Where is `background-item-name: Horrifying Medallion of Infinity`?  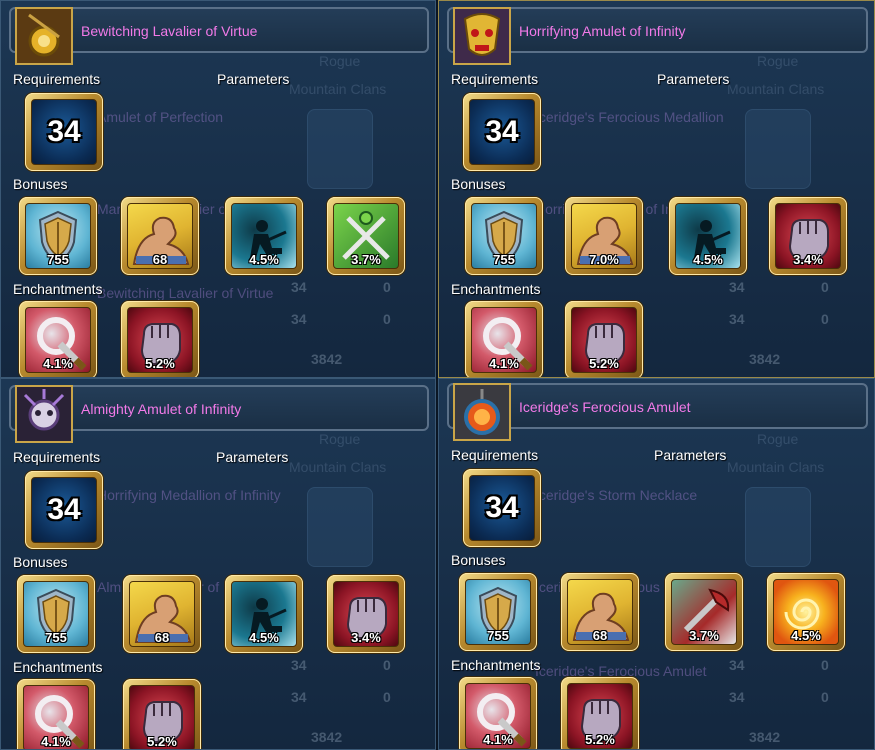 background-item-name: Horrifying Medallion of Infinity is located at coordinates (189, 495).